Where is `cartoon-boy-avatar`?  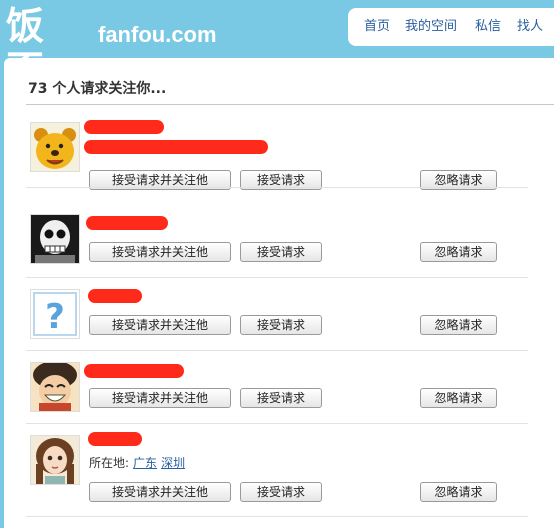
cartoon-boy-avatar is located at coordinates (55, 387).